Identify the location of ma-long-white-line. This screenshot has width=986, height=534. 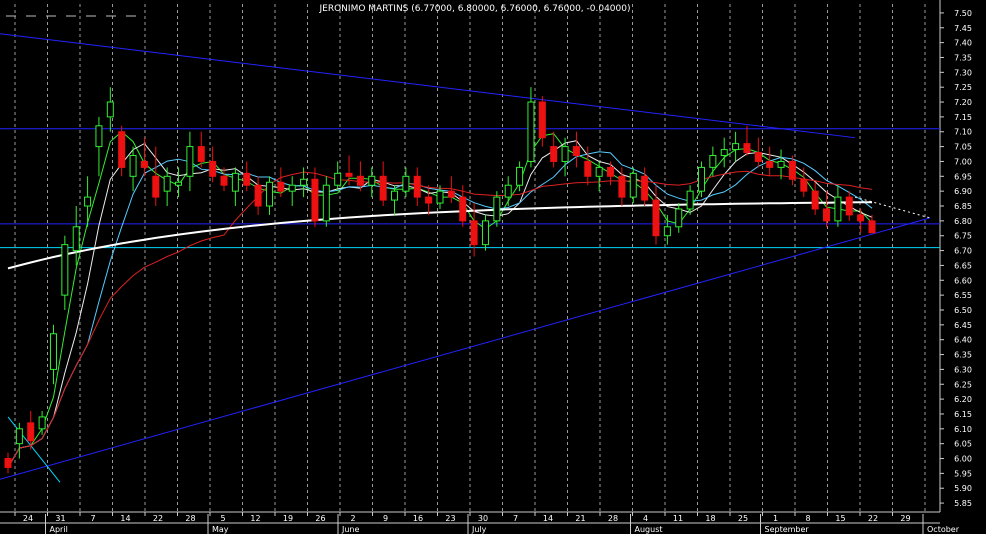
(440, 235).